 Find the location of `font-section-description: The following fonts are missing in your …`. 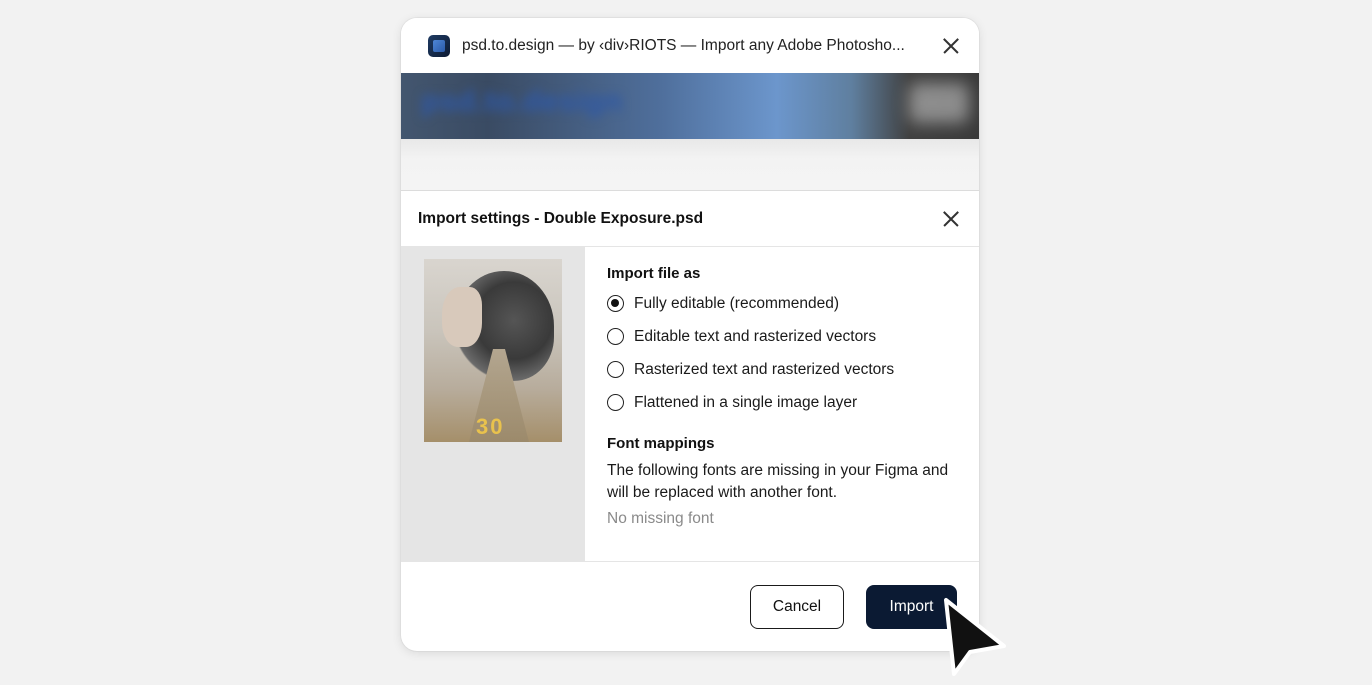

font-section-description: The following fonts are missing in your … is located at coordinates (778, 481).